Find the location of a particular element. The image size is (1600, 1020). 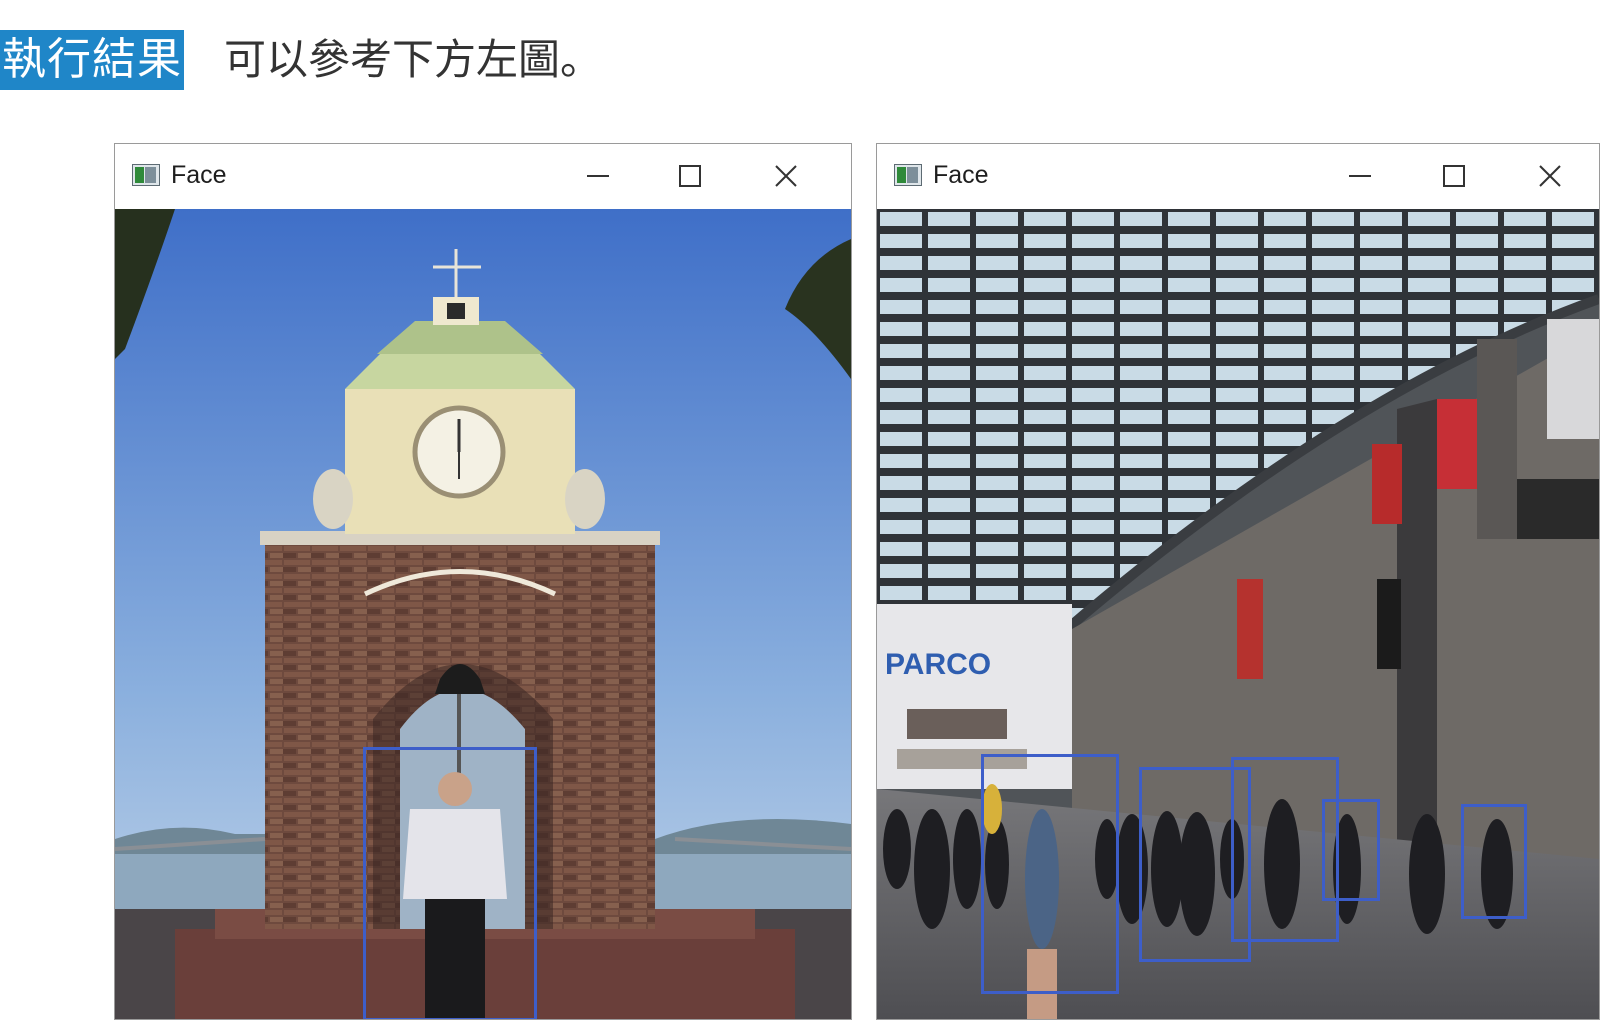

result-heading-tag: 執行結果 is located at coordinates (92, 60).